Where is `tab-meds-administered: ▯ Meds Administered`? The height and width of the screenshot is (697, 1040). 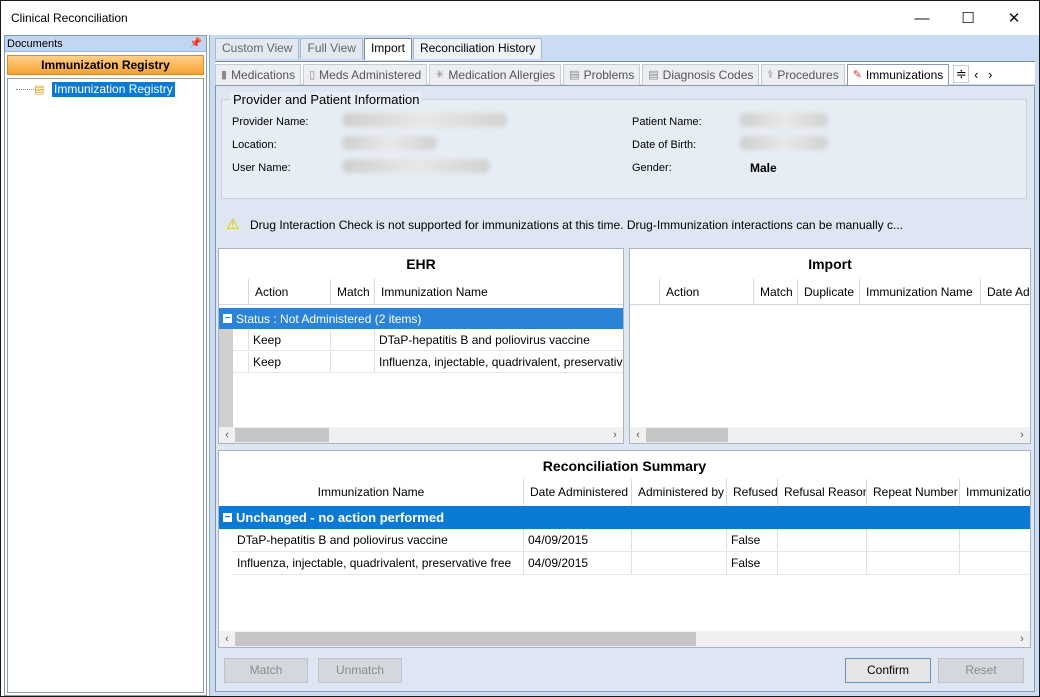
tab-meds-administered: ▯ Meds Administered is located at coordinates (365, 74).